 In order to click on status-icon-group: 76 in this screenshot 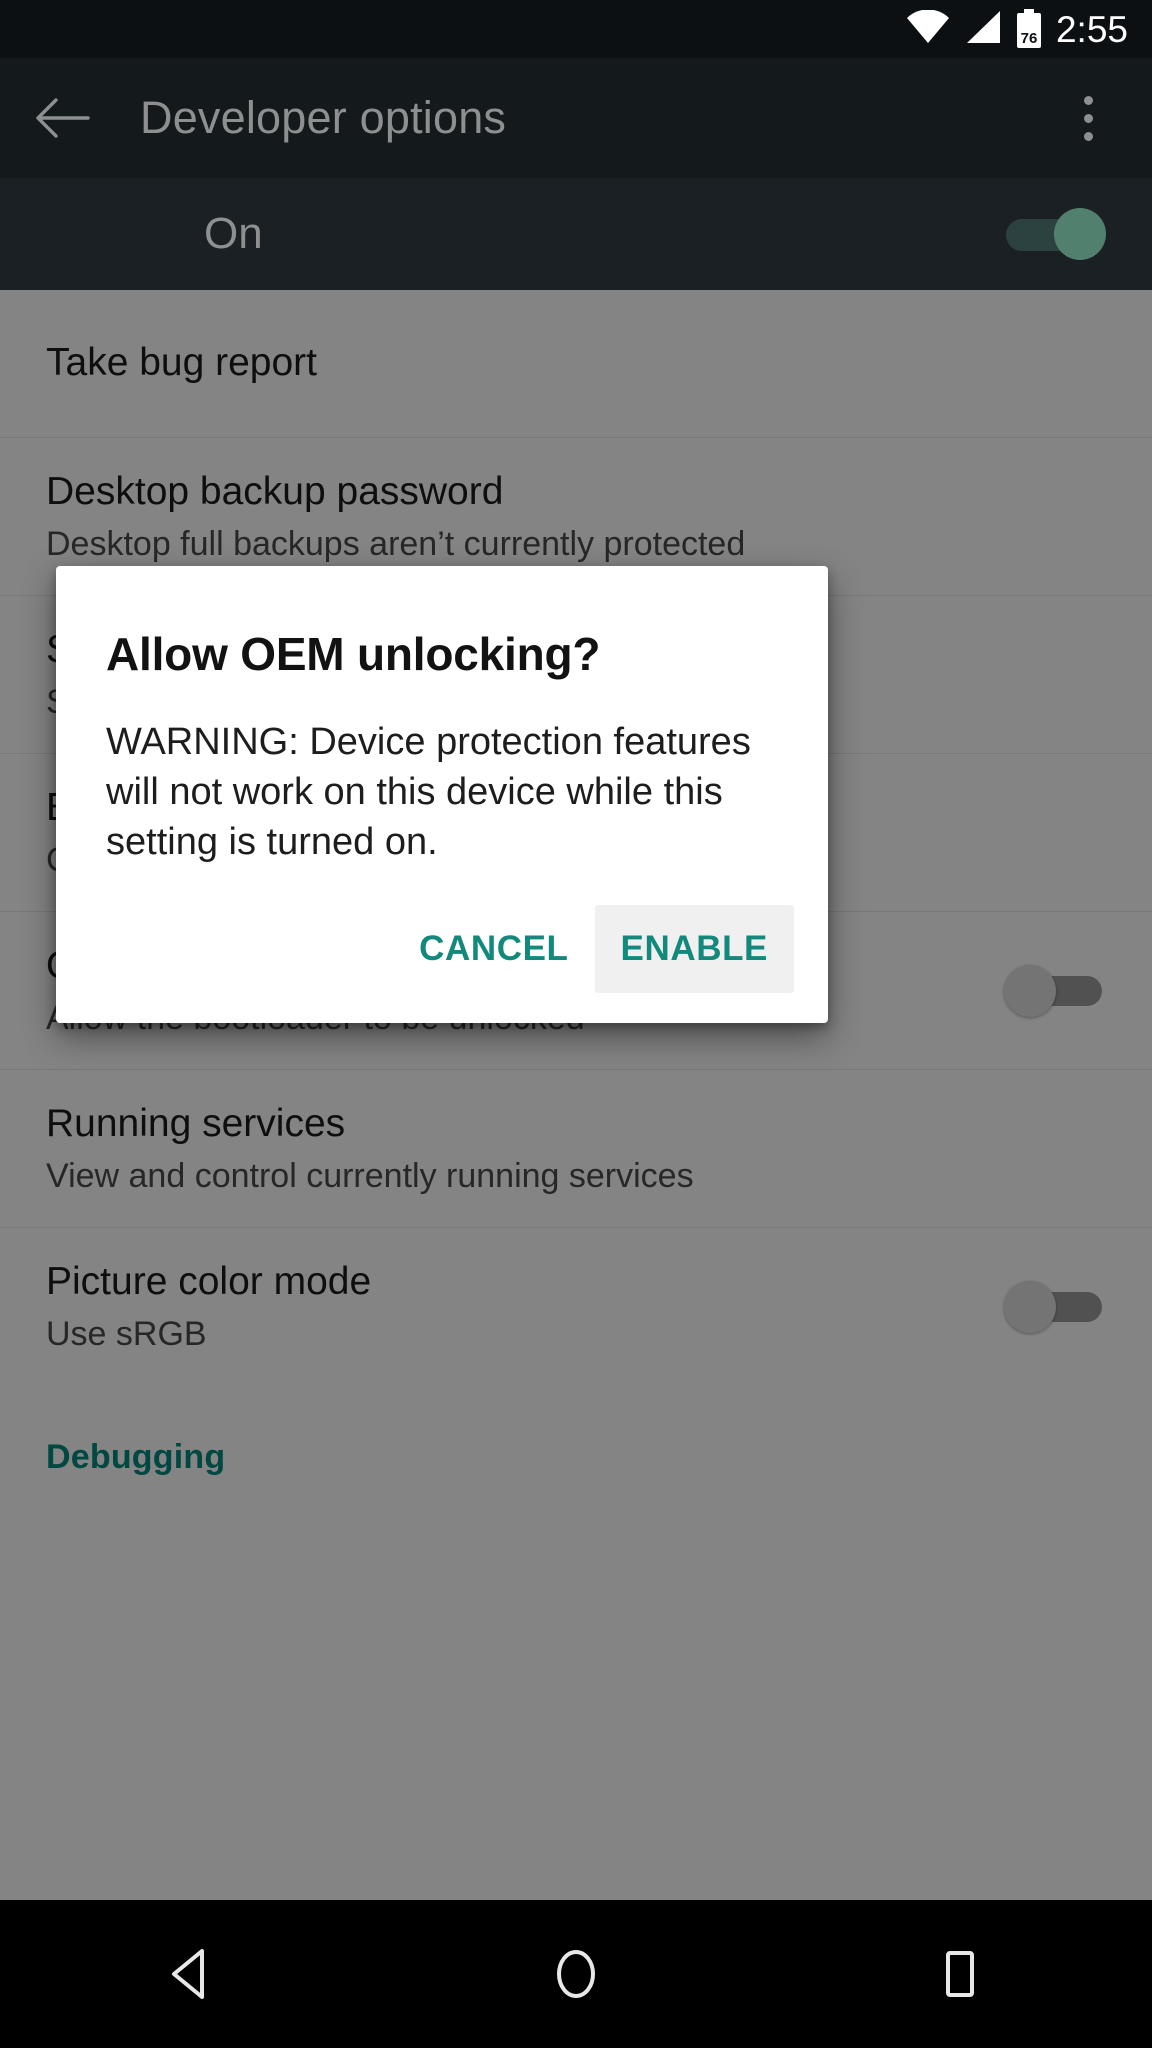, I will do `click(974, 28)`.